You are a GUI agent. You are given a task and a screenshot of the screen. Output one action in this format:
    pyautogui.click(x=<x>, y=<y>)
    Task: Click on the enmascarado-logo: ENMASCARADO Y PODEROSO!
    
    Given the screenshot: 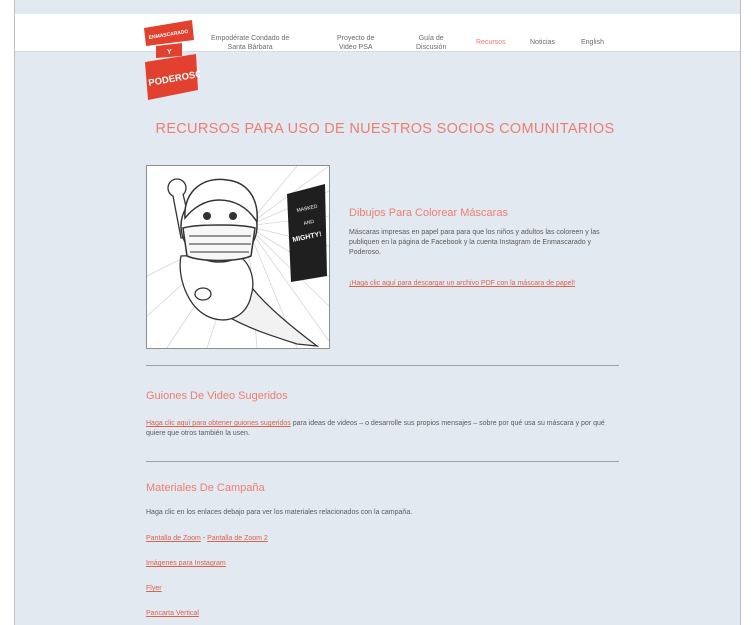 What is the action you would take?
    pyautogui.click(x=171, y=60)
    